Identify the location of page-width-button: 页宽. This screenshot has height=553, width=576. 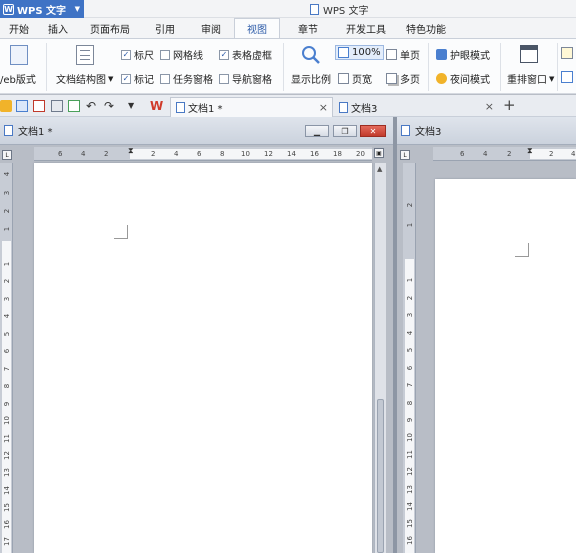
(355, 78).